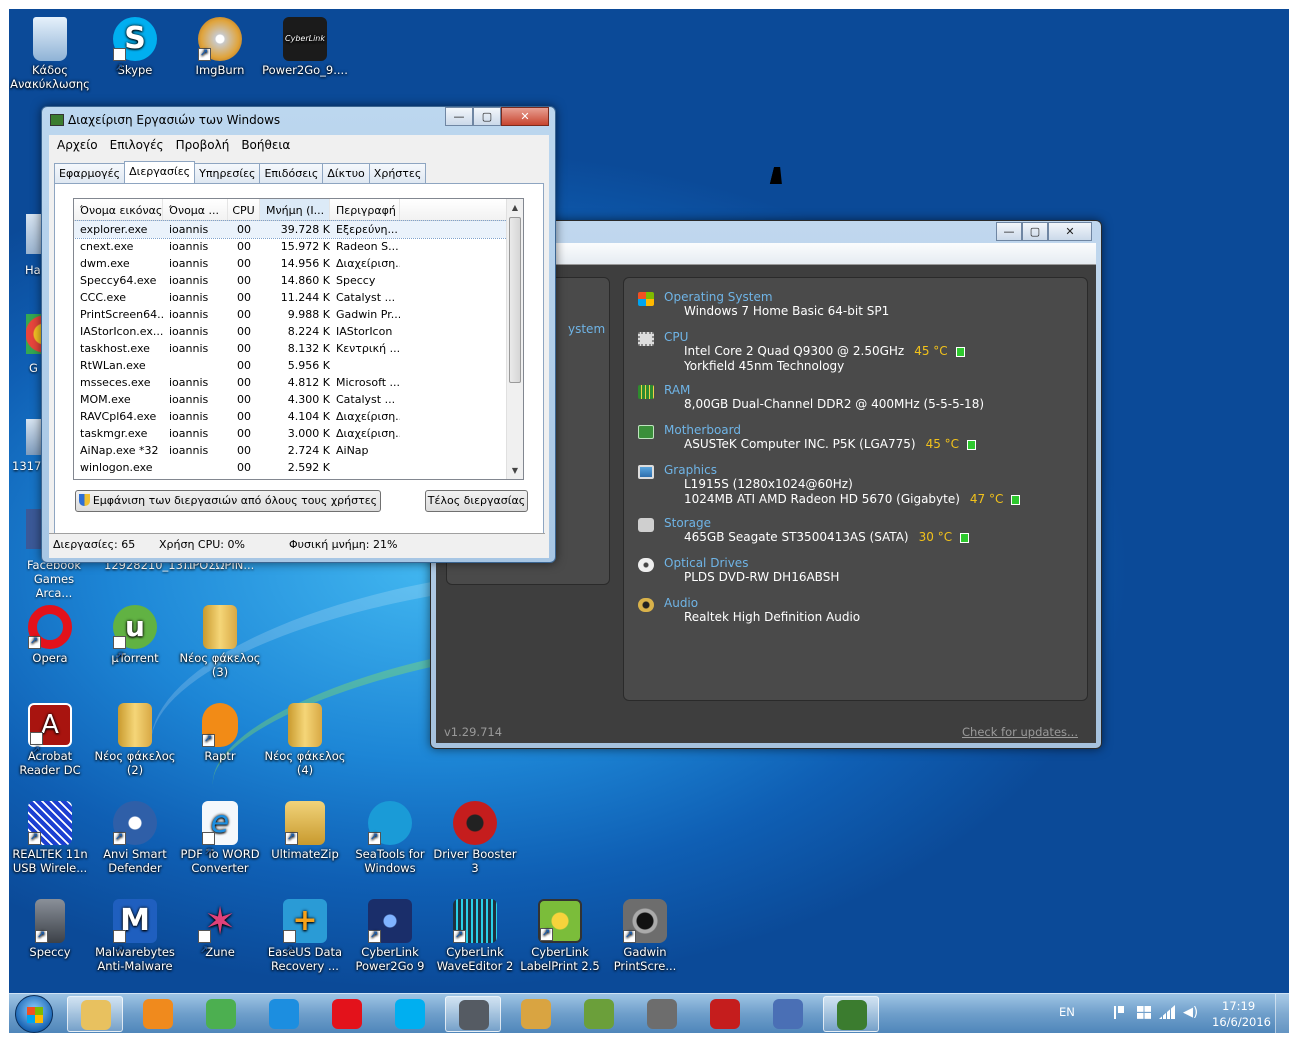 Image resolution: width=1297 pixels, height=1041 pixels. Describe the element at coordinates (137, 145) in the screenshot. I see `menu-options: Επιλογές` at that location.